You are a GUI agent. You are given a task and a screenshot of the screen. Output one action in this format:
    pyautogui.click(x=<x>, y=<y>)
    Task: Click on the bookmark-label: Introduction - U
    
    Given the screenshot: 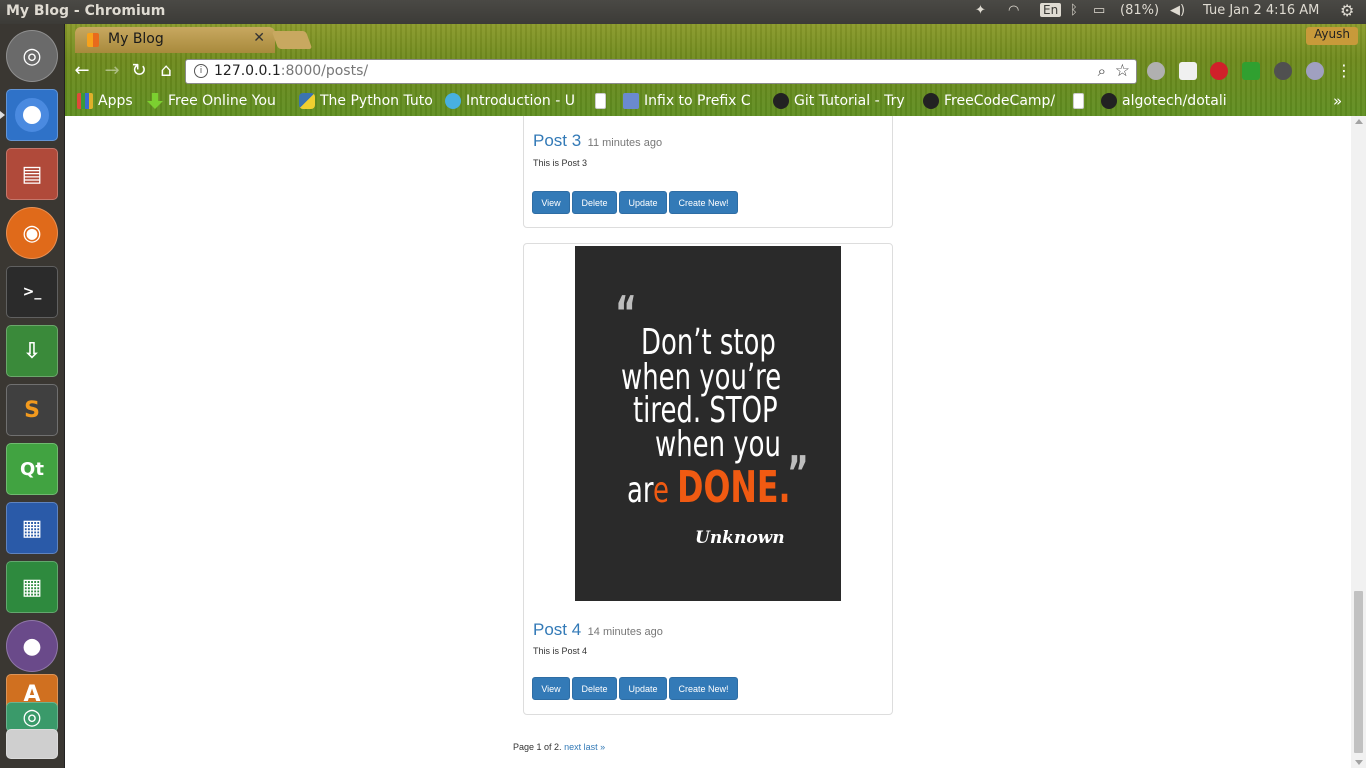 What is the action you would take?
    pyautogui.click(x=520, y=101)
    